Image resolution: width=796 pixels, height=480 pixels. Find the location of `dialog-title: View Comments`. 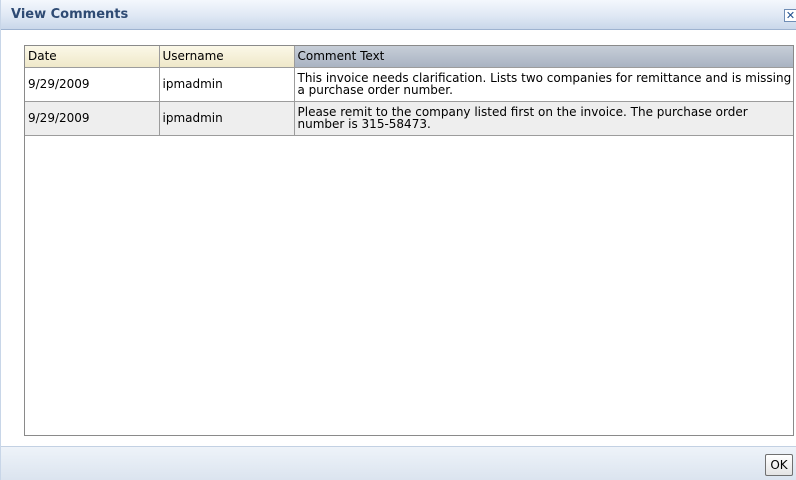

dialog-title: View Comments is located at coordinates (70, 14).